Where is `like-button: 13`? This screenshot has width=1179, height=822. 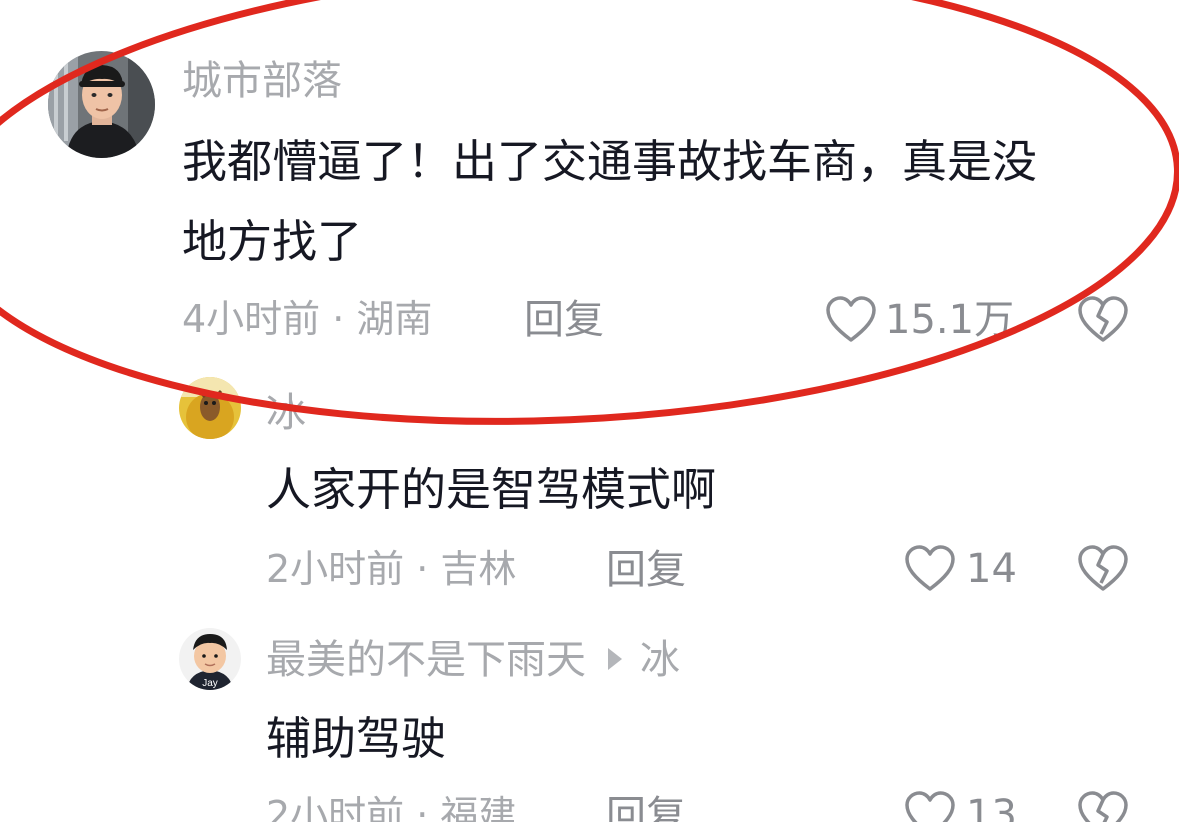 like-button: 13 is located at coordinates (960, 806).